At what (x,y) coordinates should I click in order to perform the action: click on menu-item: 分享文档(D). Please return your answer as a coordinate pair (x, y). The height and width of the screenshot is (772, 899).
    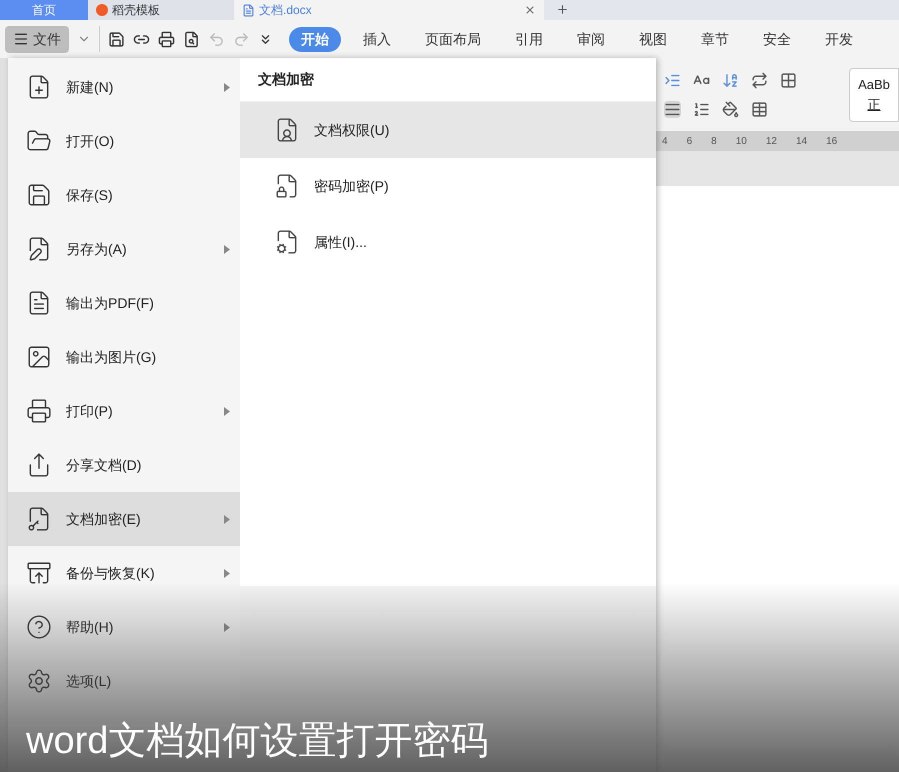
    Looking at the image, I should click on (124, 465).